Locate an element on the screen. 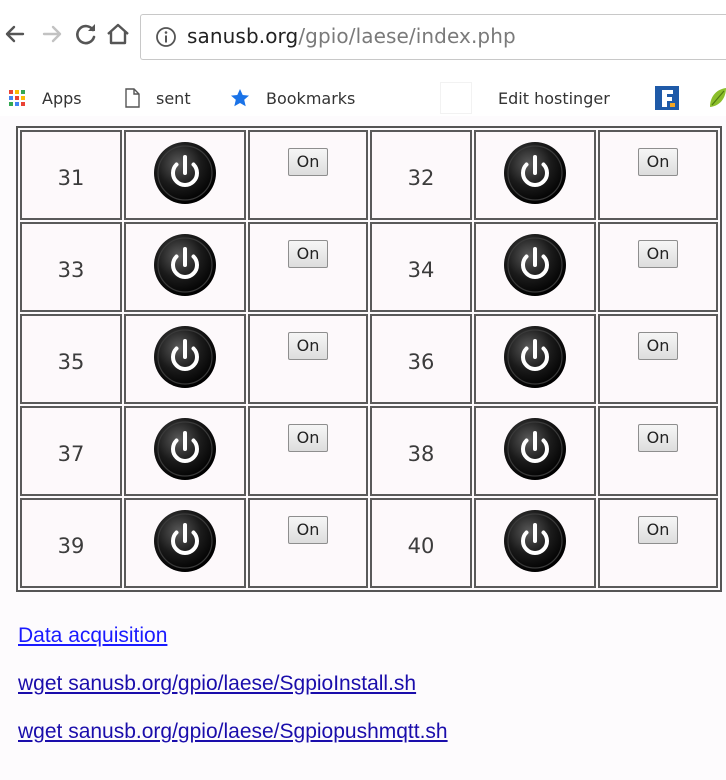 This screenshot has width=726, height=780. address-bar: sanusb.org/gpio/laese/index.php is located at coordinates (433, 37).